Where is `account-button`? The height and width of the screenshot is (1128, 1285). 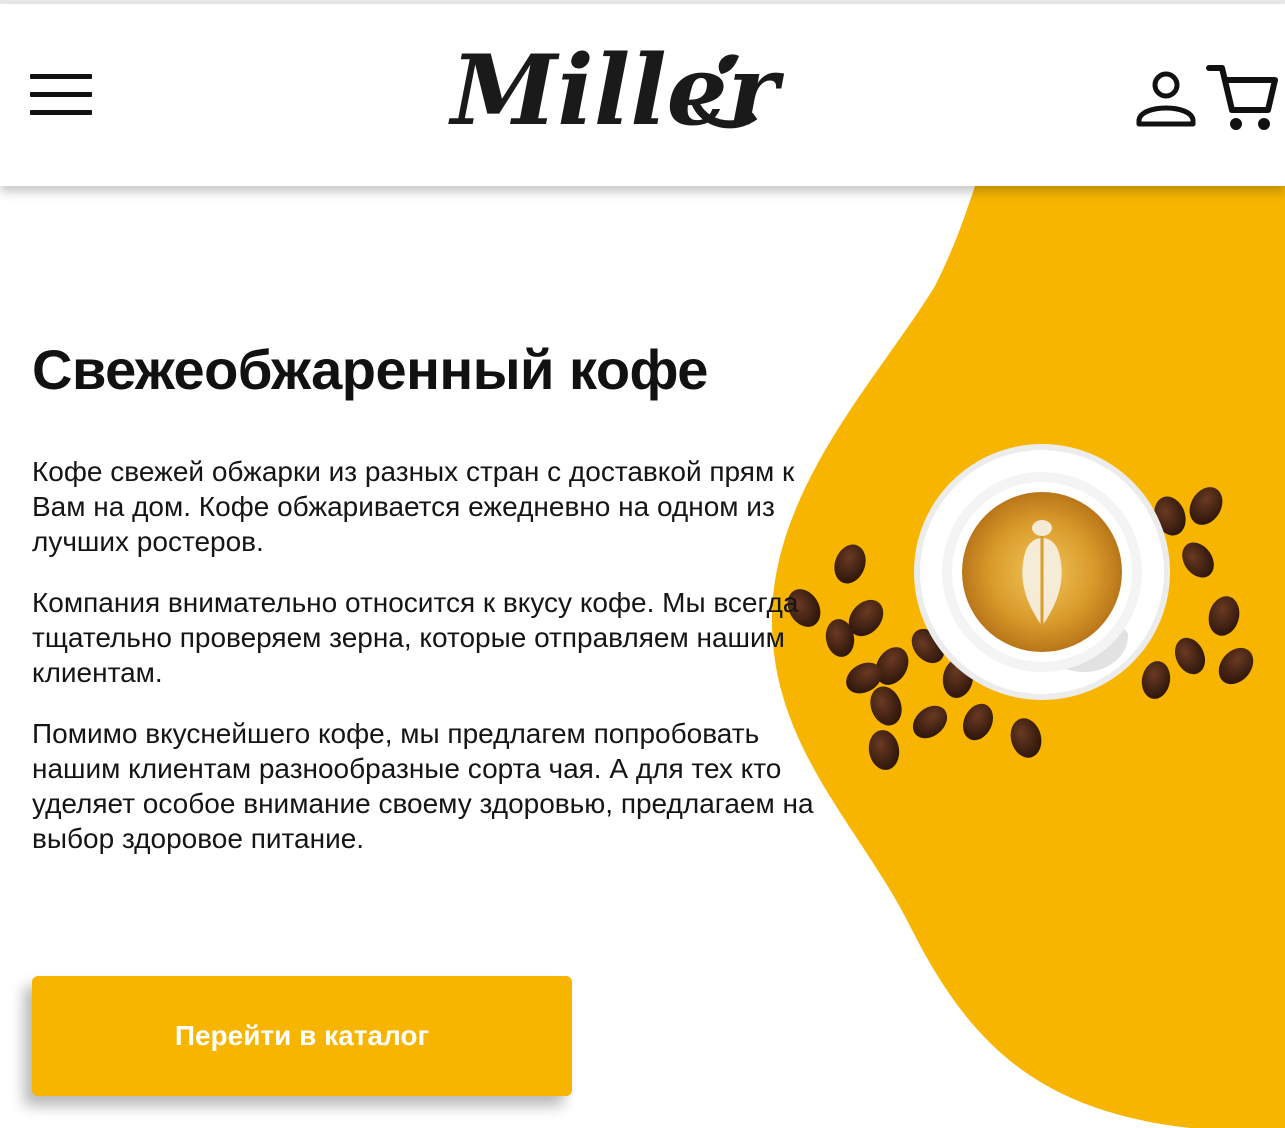 account-button is located at coordinates (1166, 99).